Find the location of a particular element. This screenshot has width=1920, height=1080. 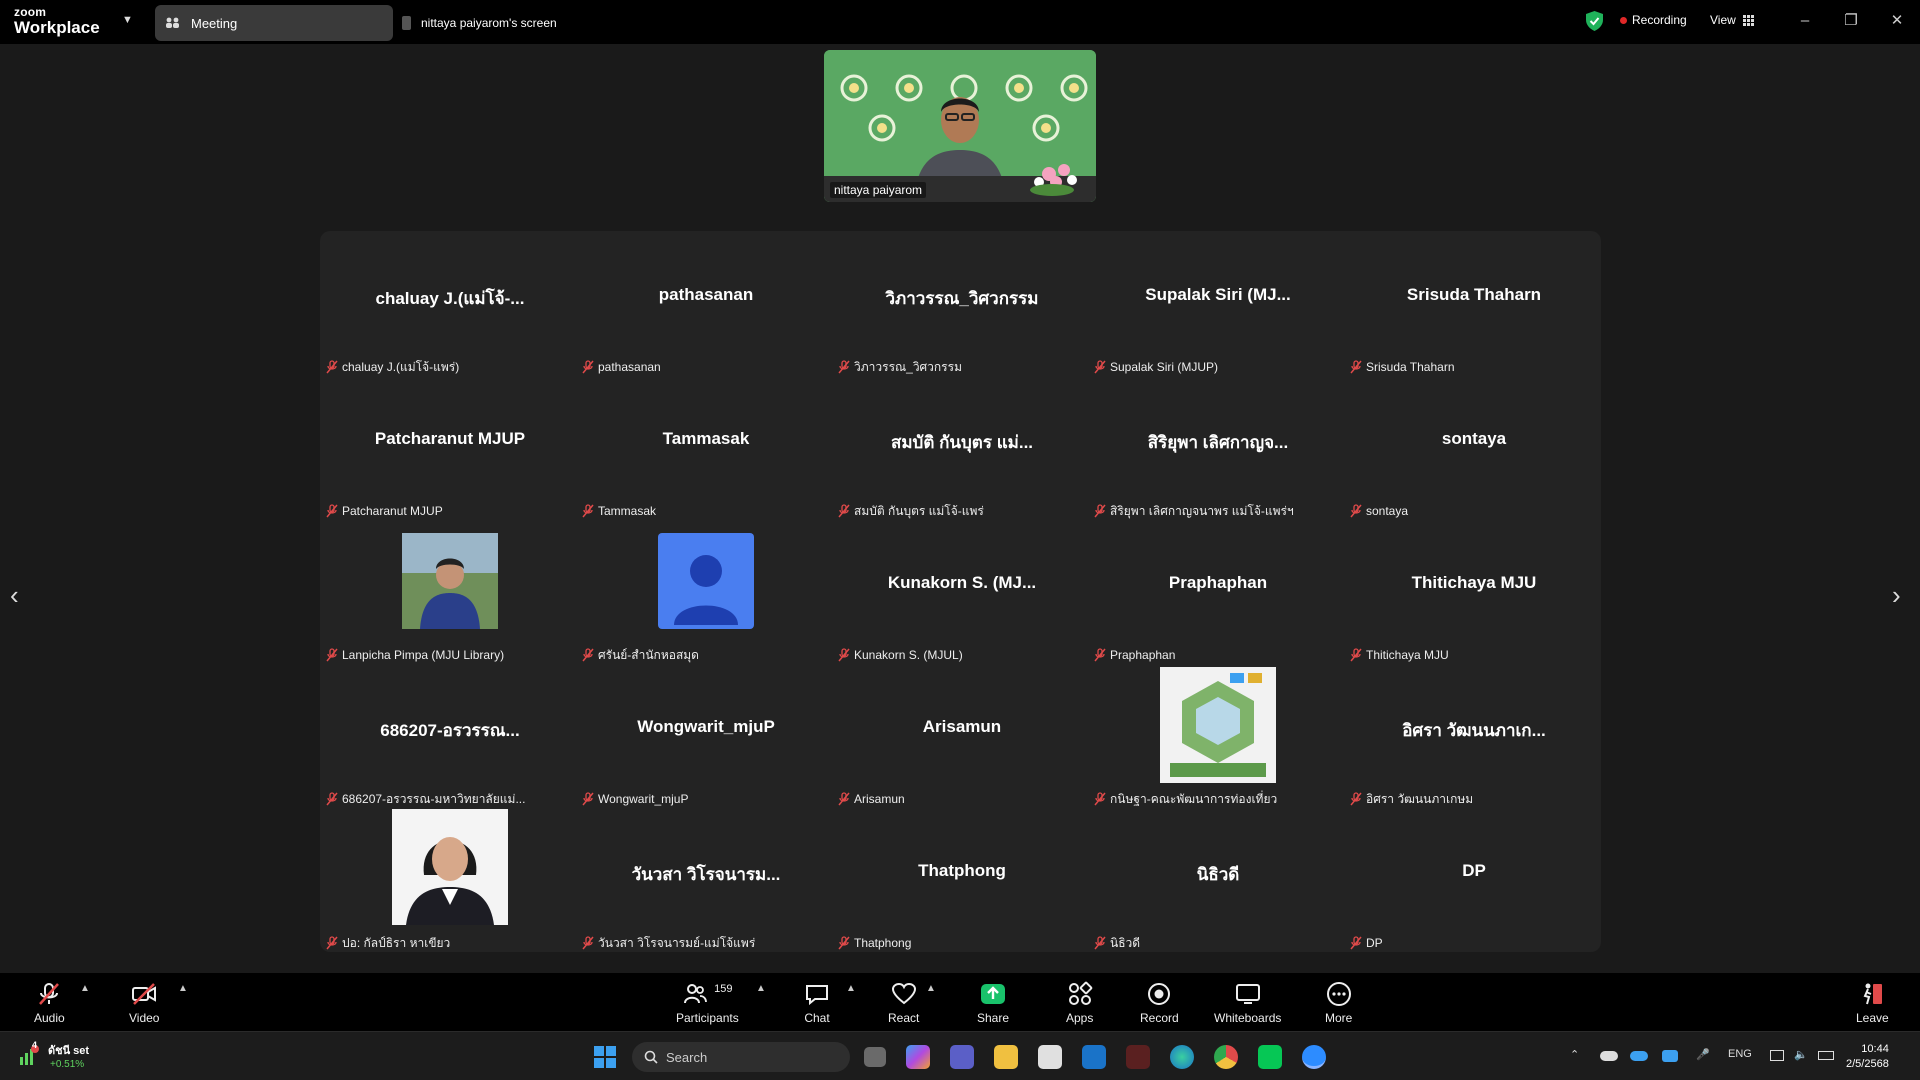

participant-name-label: sontaya is located at coordinates (1379, 511).